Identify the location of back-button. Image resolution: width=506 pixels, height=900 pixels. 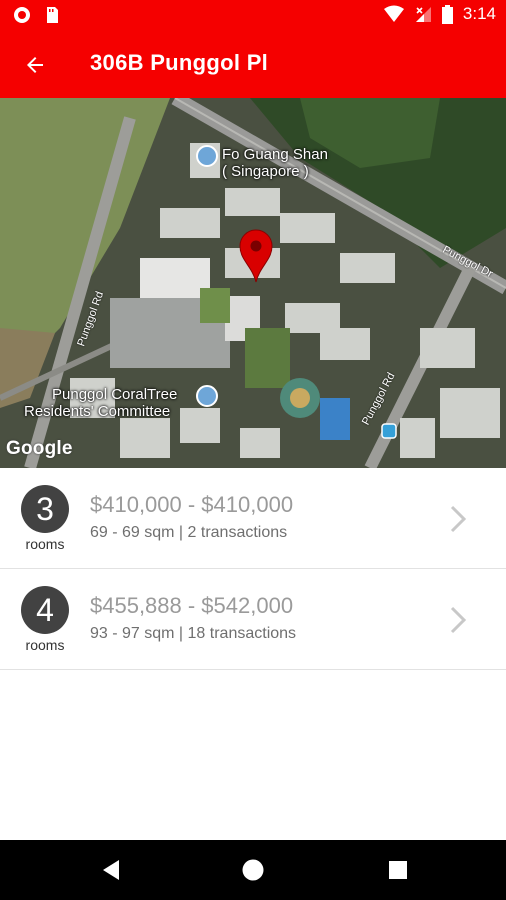
(35, 65).